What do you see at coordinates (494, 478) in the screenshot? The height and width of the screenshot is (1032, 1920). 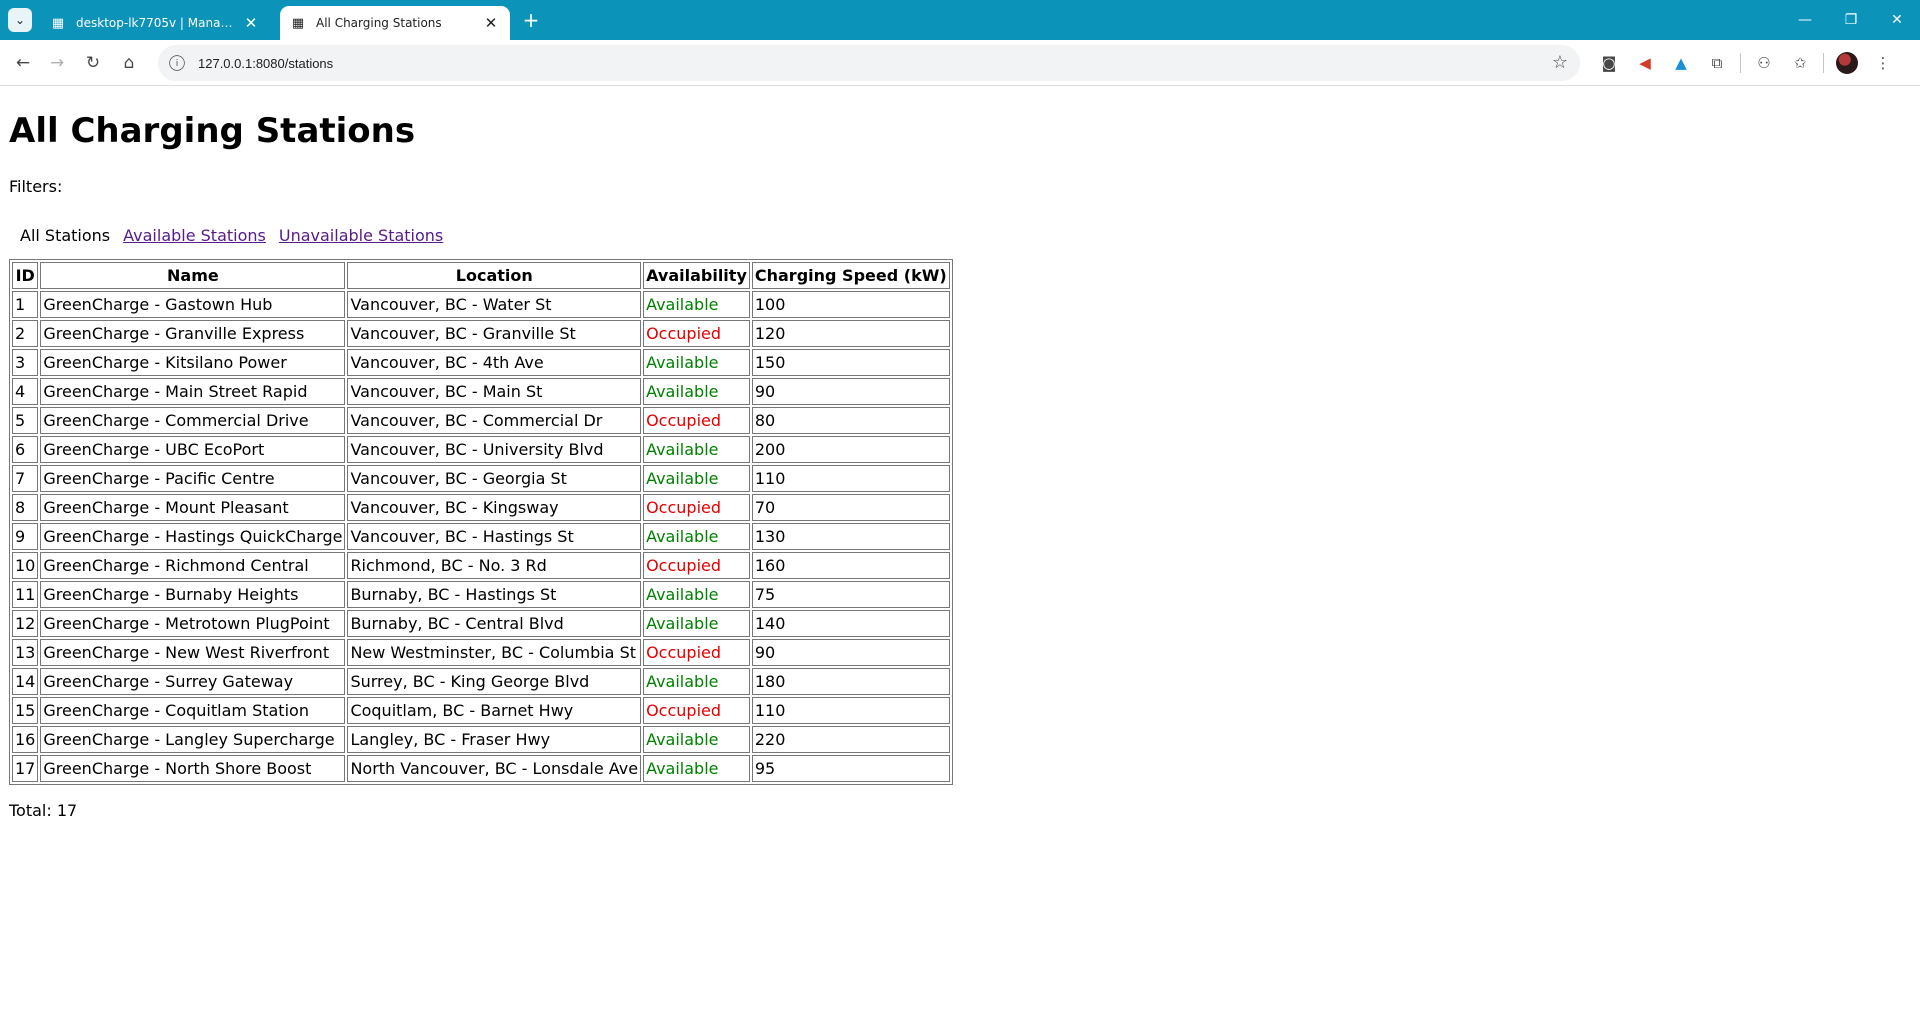 I see `cell-location: Vancouver, BC - Georgia St` at bounding box center [494, 478].